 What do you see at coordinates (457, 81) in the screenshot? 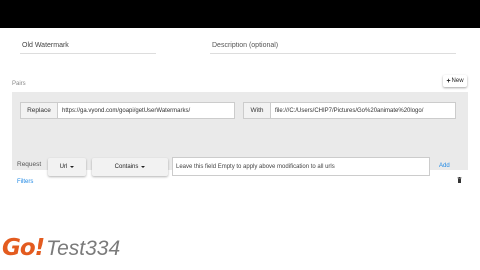
I see `new-pair-label: New` at bounding box center [457, 81].